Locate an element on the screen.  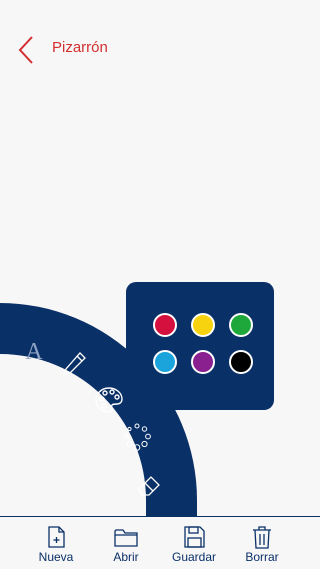
new-button: Nueva is located at coordinates (56, 543).